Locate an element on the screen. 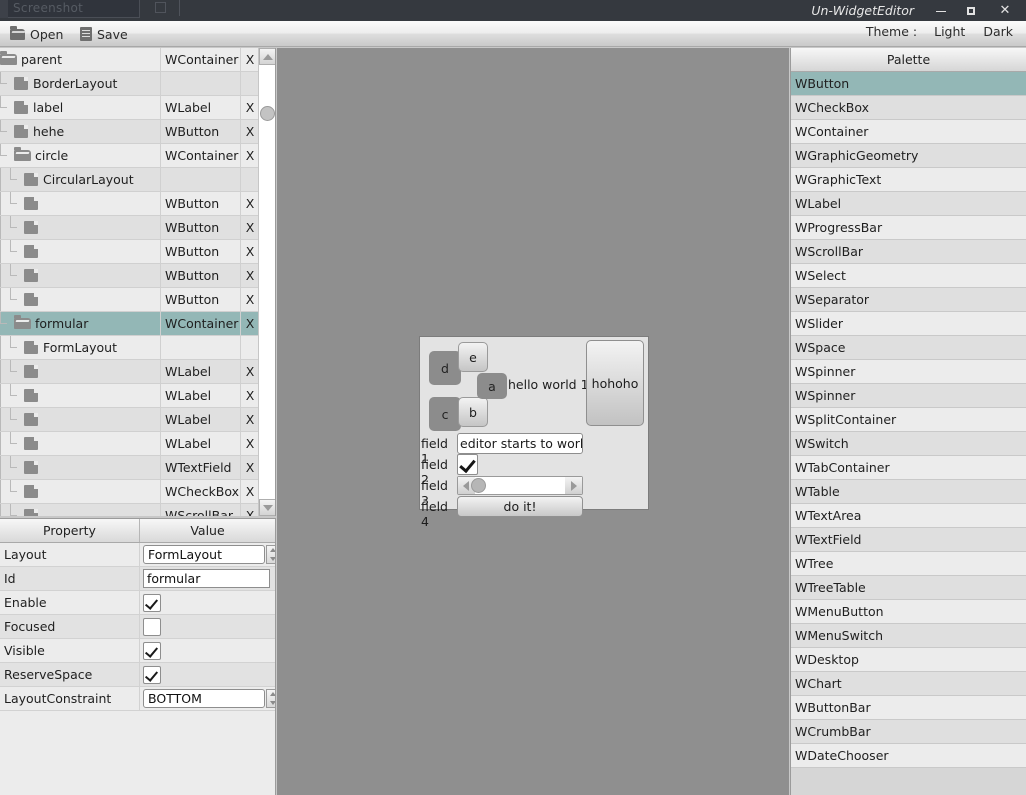 This screenshot has height=795, width=1026. property-combo-input: FormLayout is located at coordinates (204, 554).